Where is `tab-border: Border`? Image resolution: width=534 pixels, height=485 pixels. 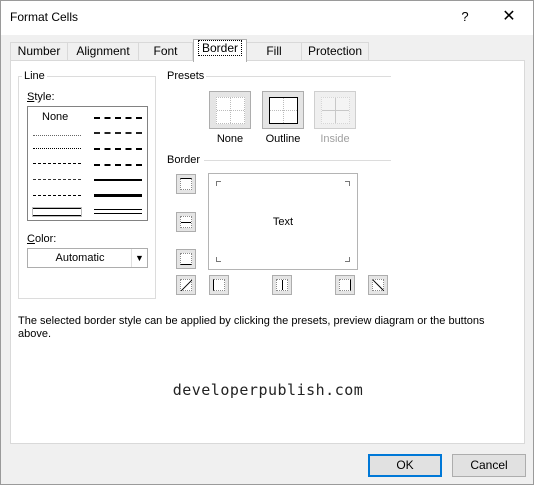
tab-border: Border is located at coordinates (220, 50).